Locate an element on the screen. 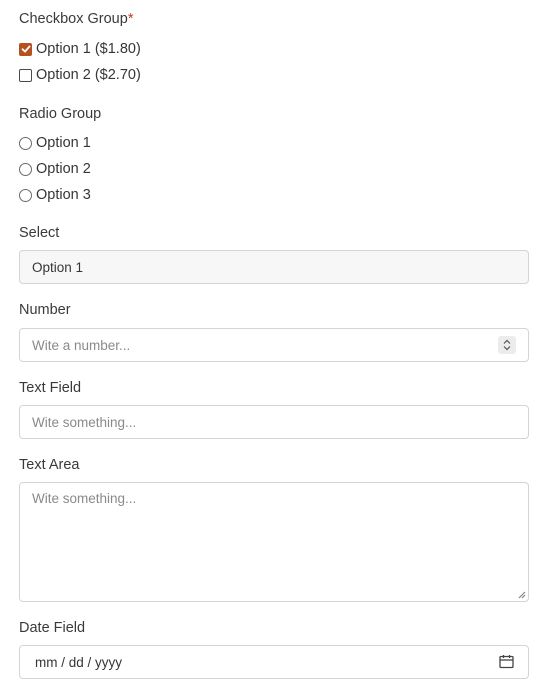  checkbox-option-1: Option 1 ($1.80) is located at coordinates (80, 49).